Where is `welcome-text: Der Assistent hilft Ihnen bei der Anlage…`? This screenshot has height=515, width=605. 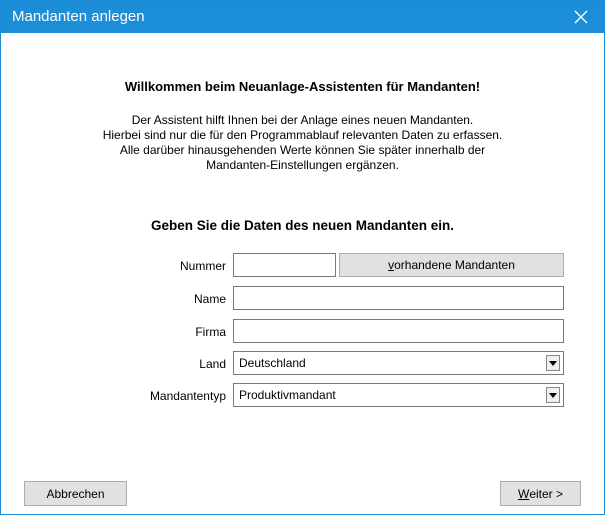 welcome-text: Der Assistent hilft Ihnen bei der Anlage… is located at coordinates (302, 143).